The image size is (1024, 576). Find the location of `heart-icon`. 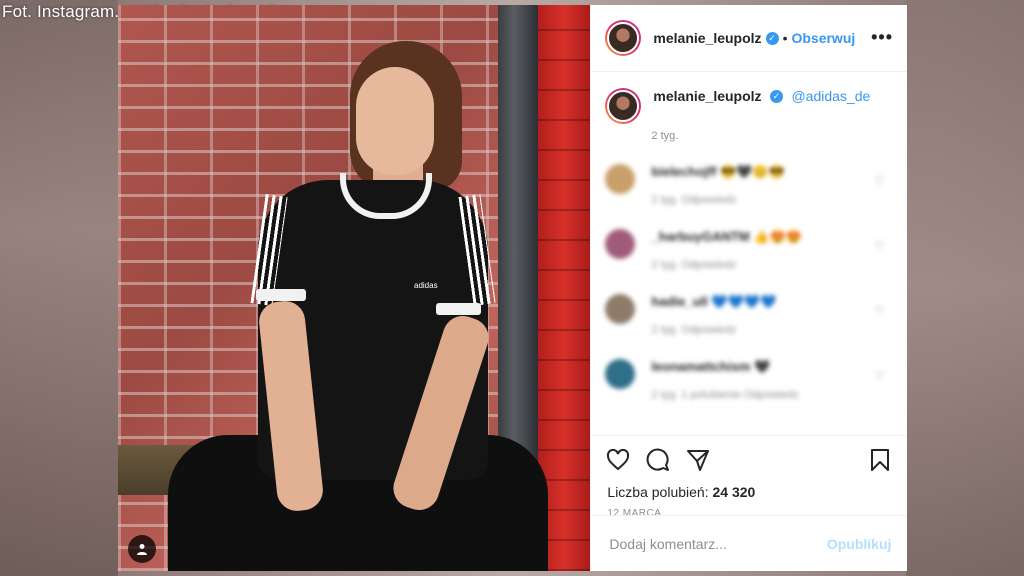

heart-icon is located at coordinates (618, 460).